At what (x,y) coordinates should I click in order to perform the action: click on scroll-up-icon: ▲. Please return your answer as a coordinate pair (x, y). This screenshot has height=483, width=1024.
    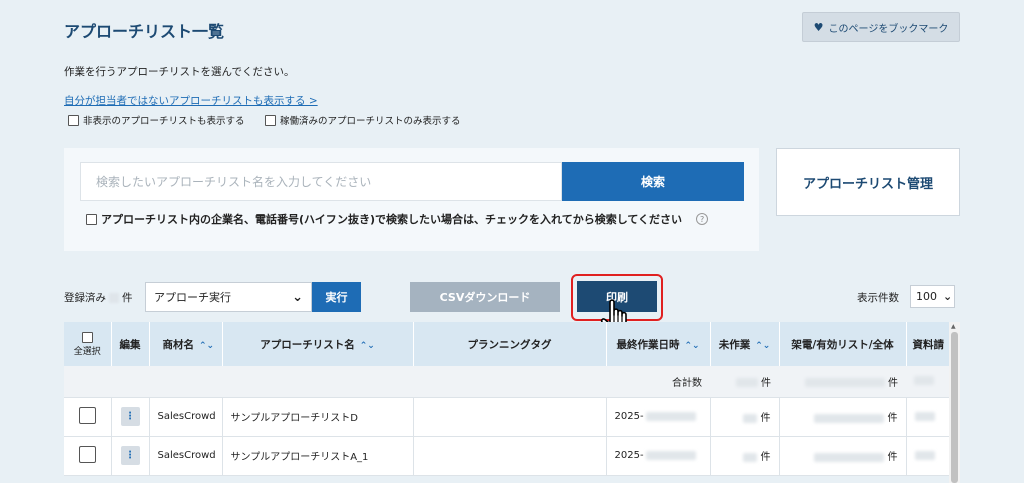
    Looking at the image, I should click on (953, 326).